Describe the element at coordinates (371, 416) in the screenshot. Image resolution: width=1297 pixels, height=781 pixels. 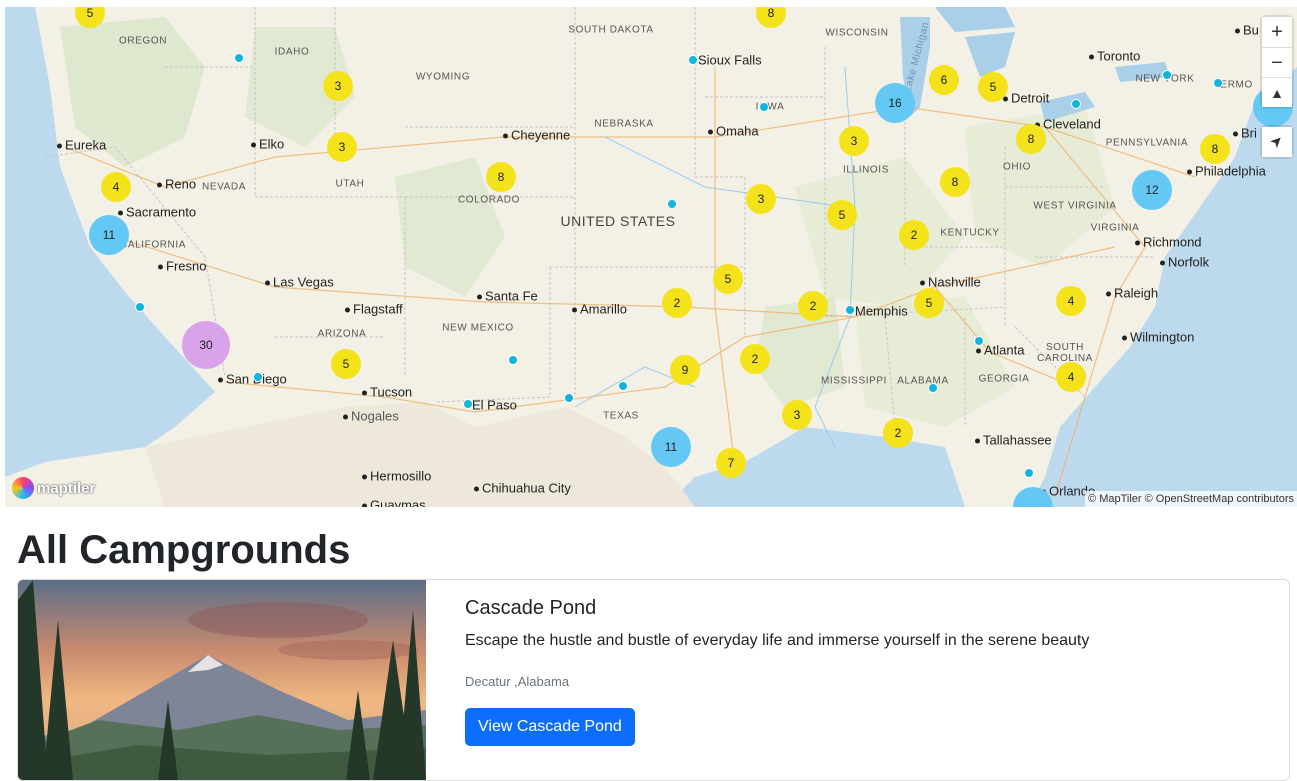
I see `city-label: Nogales` at that location.